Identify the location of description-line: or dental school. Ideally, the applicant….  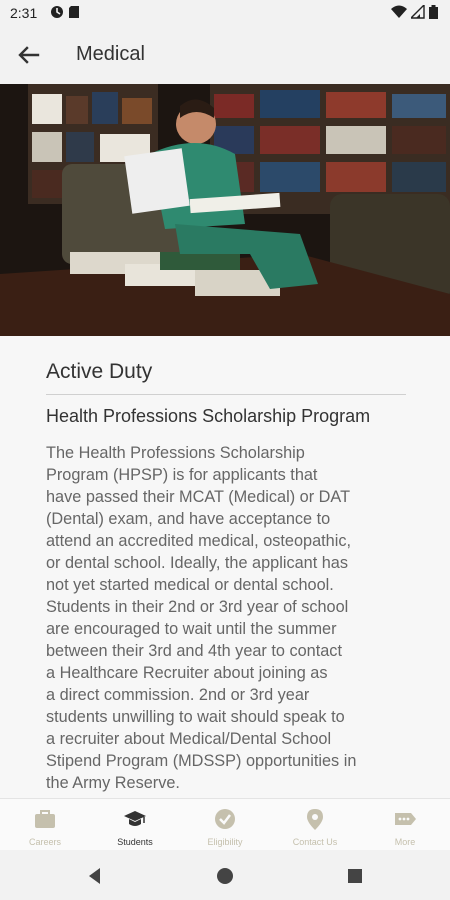
(197, 563).